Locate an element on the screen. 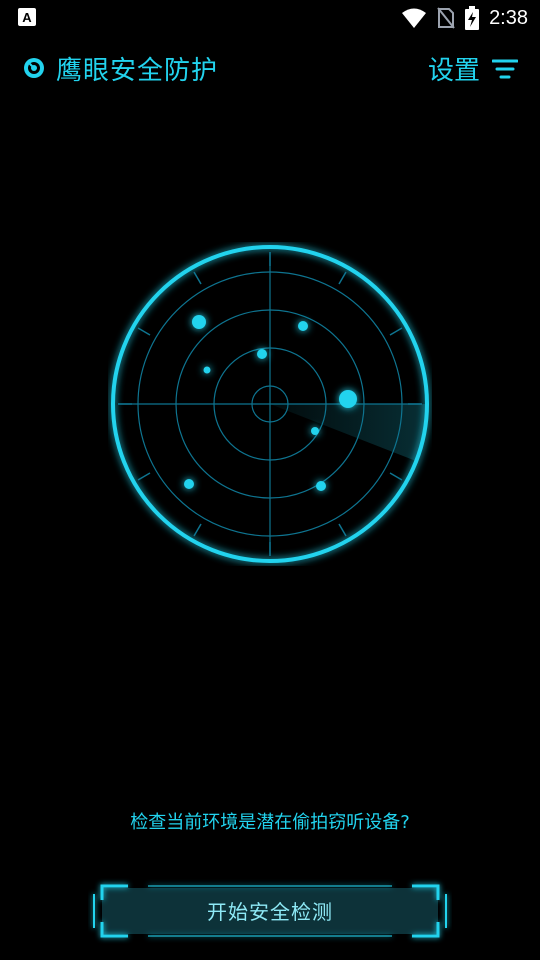  wifi-icon is located at coordinates (414, 18).